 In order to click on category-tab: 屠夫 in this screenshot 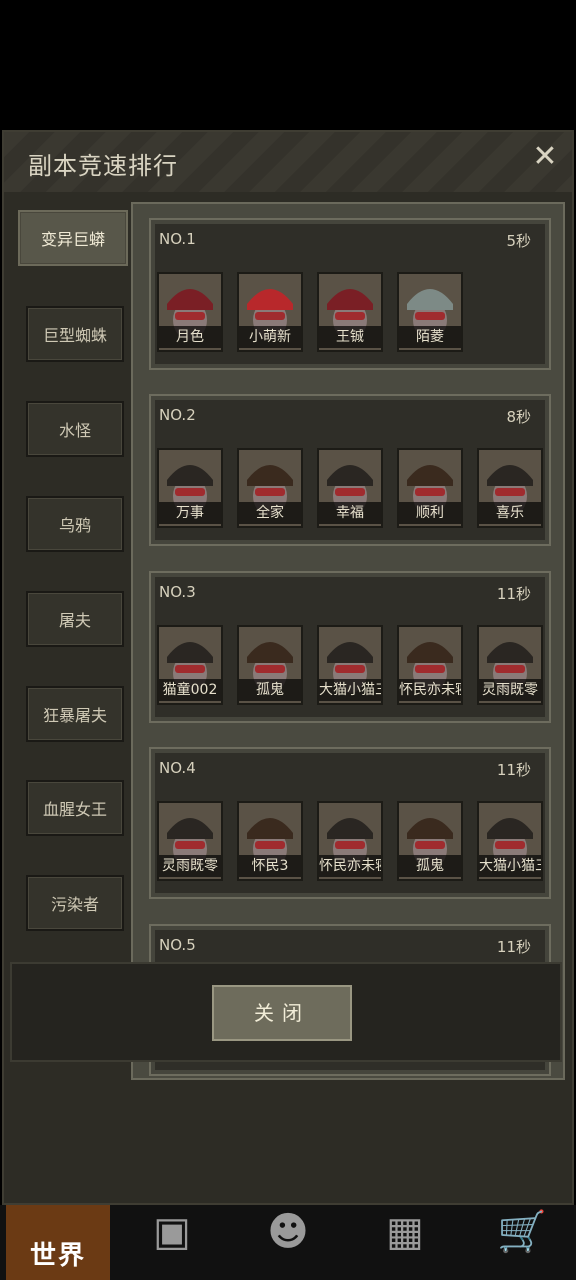, I will do `click(75, 619)`.